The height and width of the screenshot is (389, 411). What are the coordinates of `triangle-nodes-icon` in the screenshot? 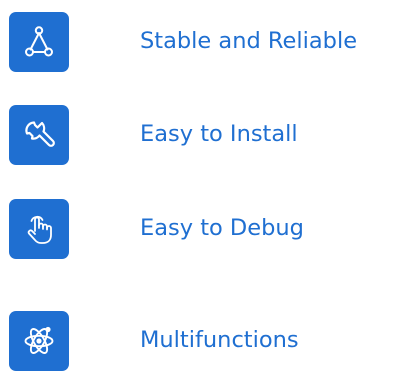 It's located at (39, 41).